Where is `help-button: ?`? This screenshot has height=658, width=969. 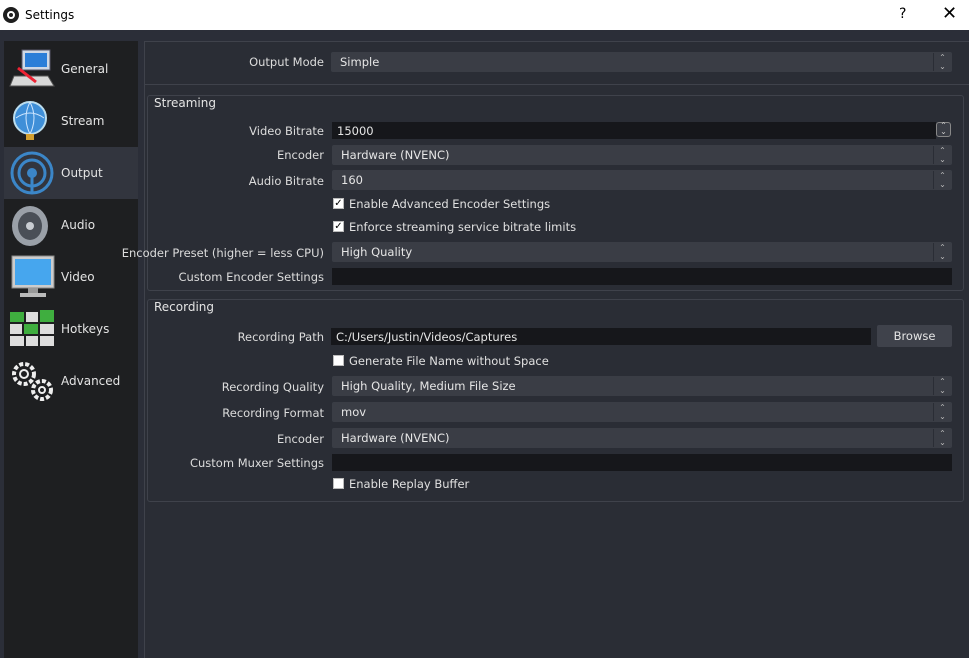 help-button: ? is located at coordinates (902, 14).